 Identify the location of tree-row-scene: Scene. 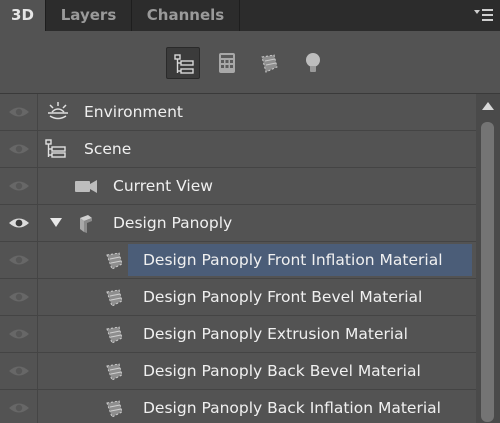
(238, 149).